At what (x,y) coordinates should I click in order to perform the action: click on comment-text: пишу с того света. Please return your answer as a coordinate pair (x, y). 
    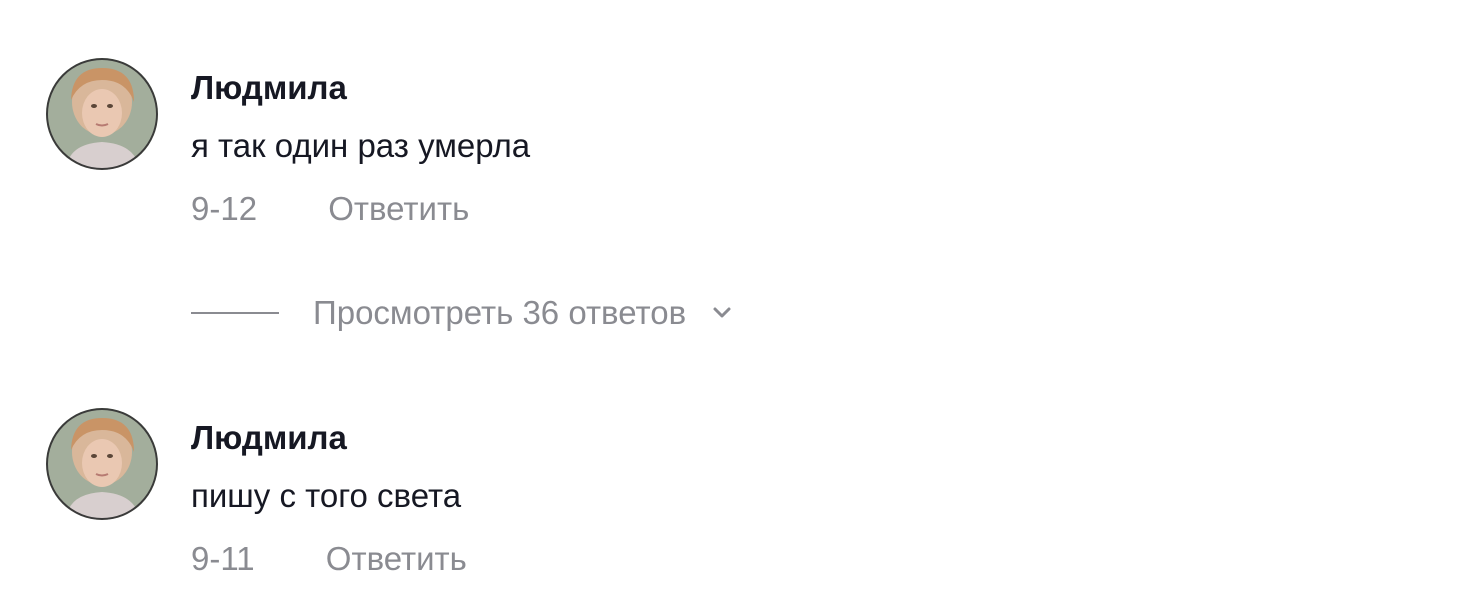
    Looking at the image, I should click on (326, 495).